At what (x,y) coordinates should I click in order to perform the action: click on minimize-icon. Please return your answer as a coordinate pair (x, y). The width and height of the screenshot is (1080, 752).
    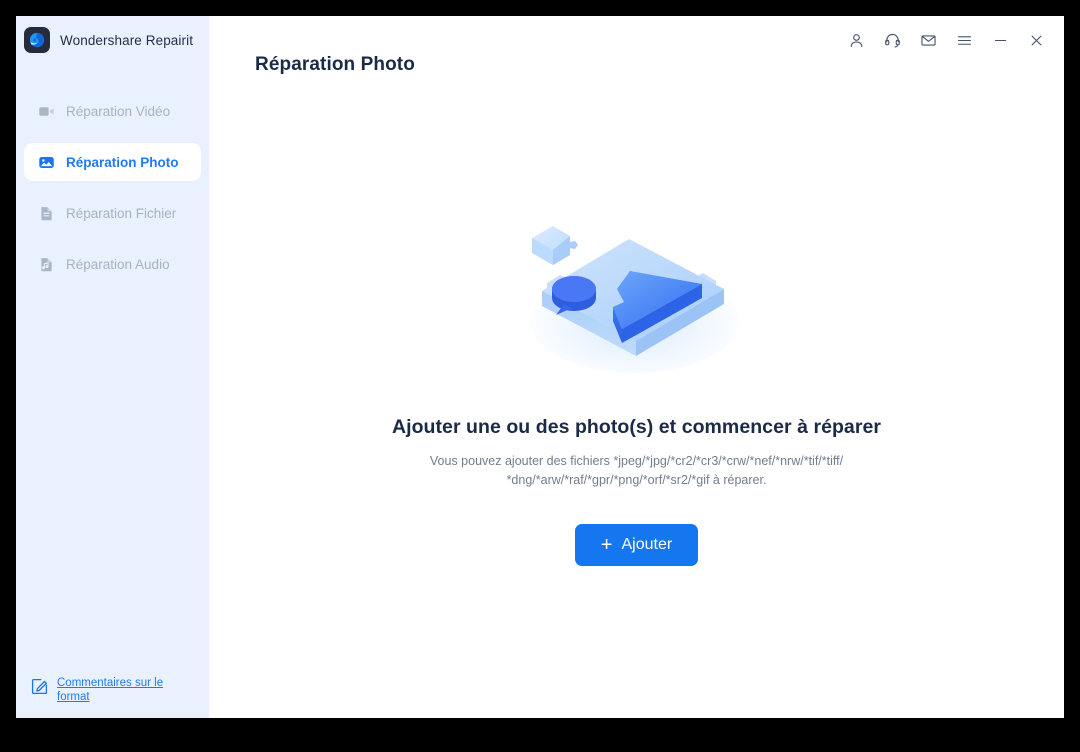
    Looking at the image, I should click on (1000, 40).